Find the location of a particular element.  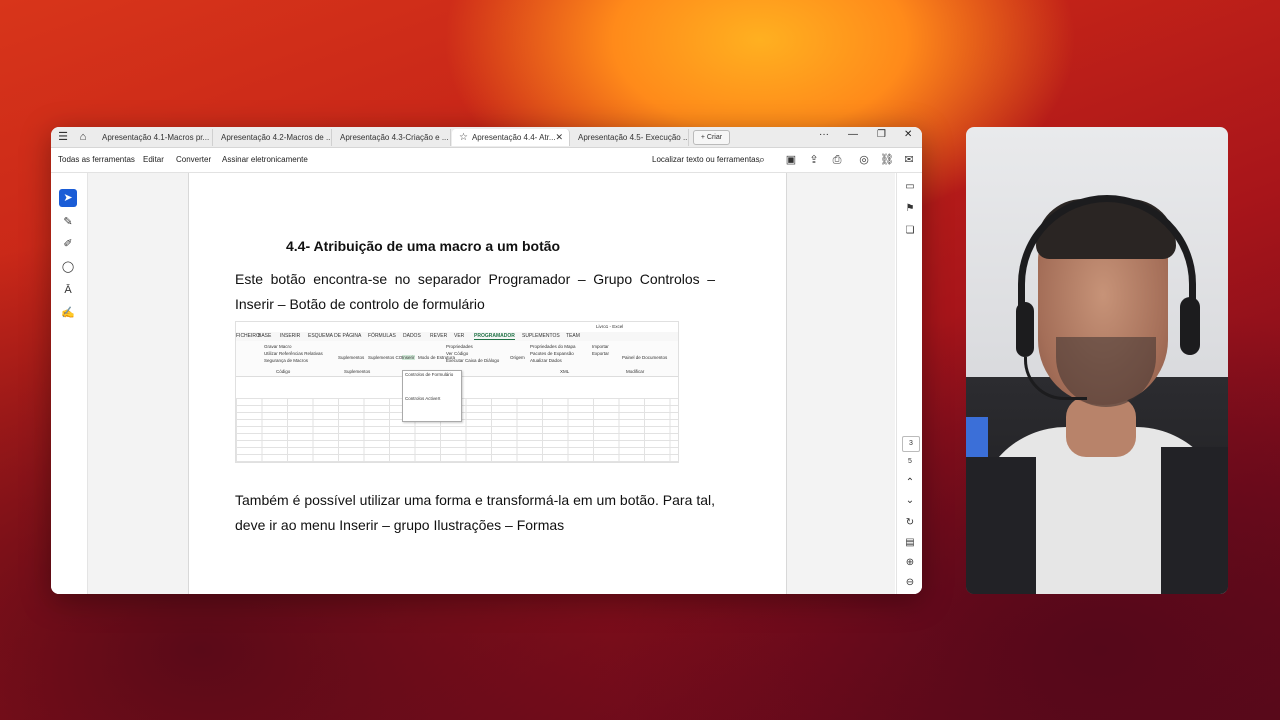

excel-item: Pacotes de Expansão is located at coordinates (552, 353).